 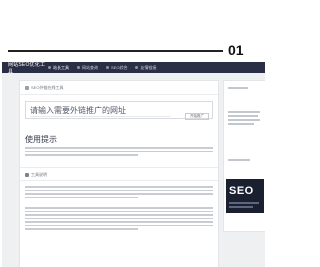 I want to click on breadcrumb-label: SEO外链在线工具, so click(x=47, y=88).